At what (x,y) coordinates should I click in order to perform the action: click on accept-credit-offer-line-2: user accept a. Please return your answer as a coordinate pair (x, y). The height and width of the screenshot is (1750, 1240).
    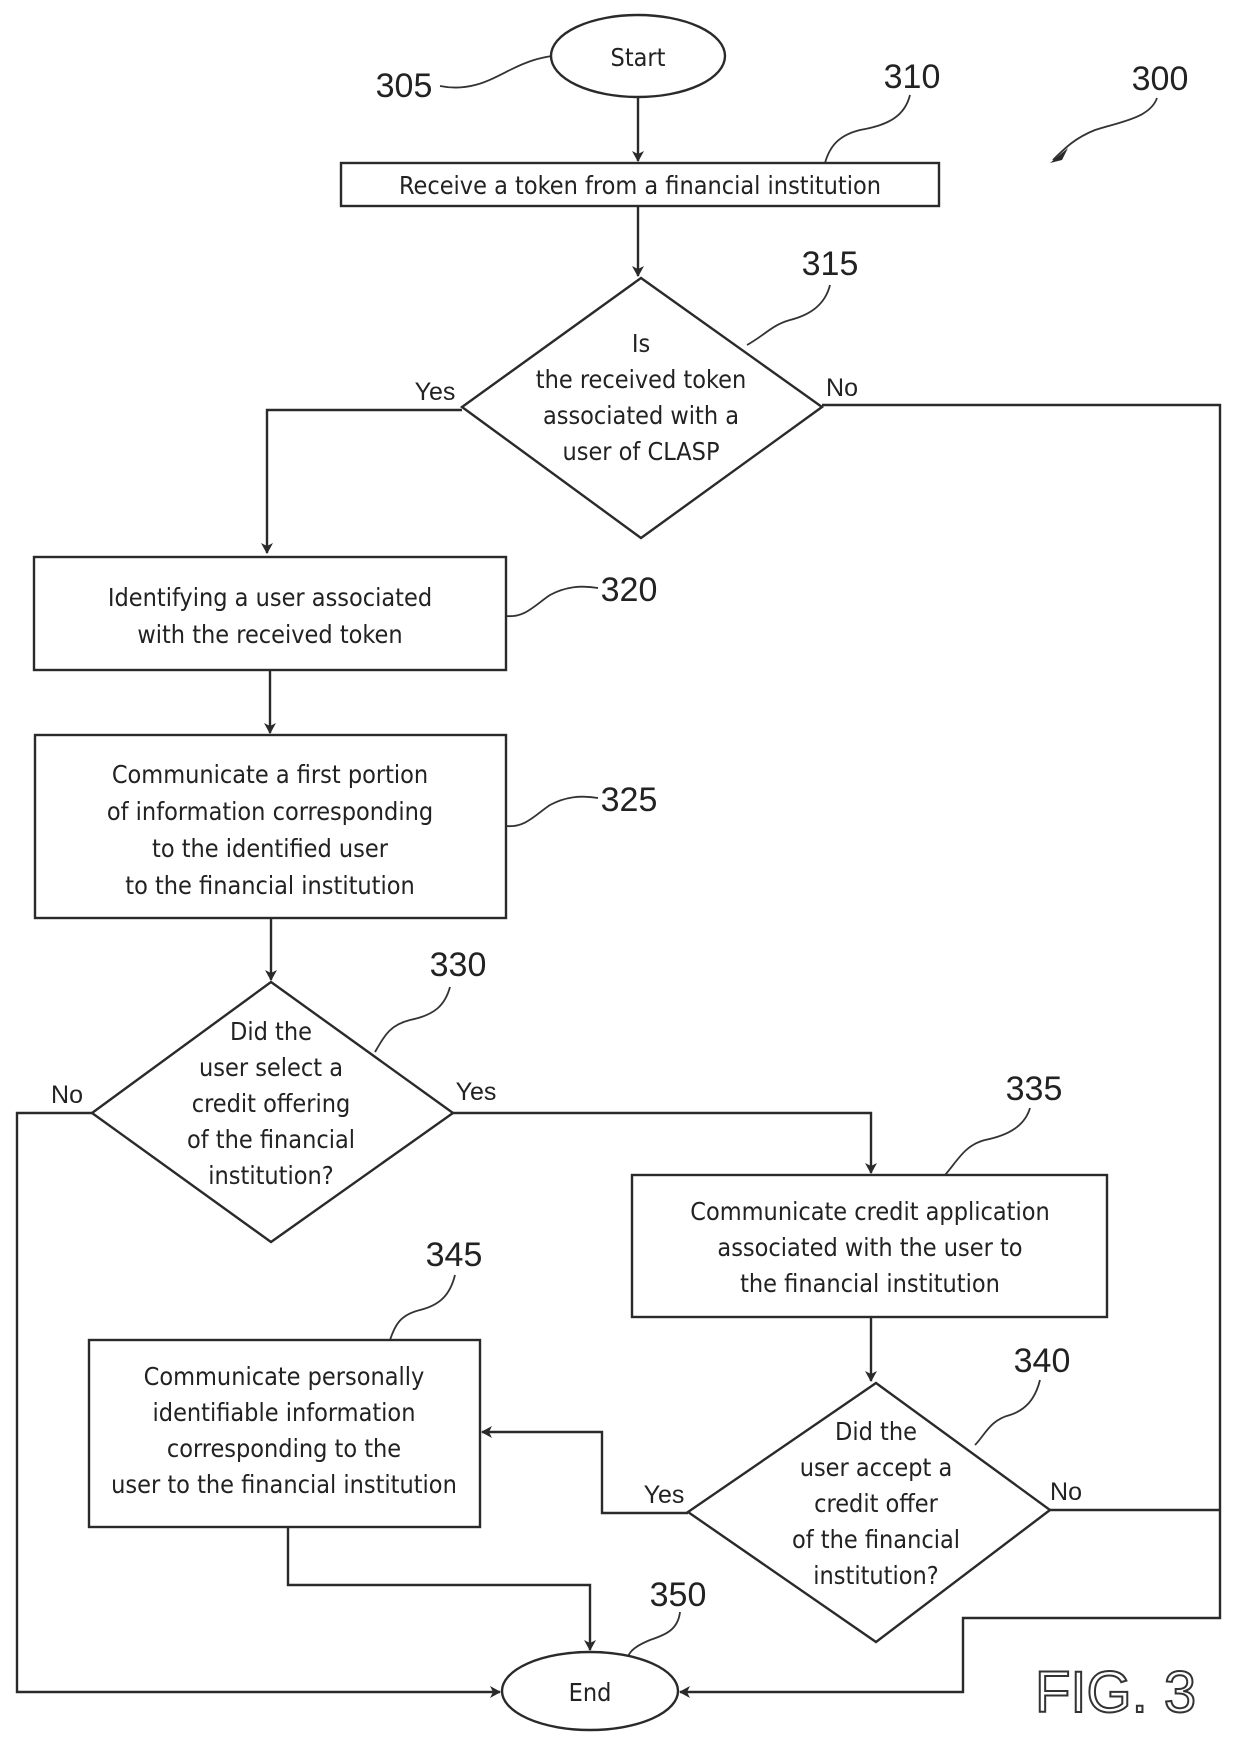
    Looking at the image, I should click on (876, 1467).